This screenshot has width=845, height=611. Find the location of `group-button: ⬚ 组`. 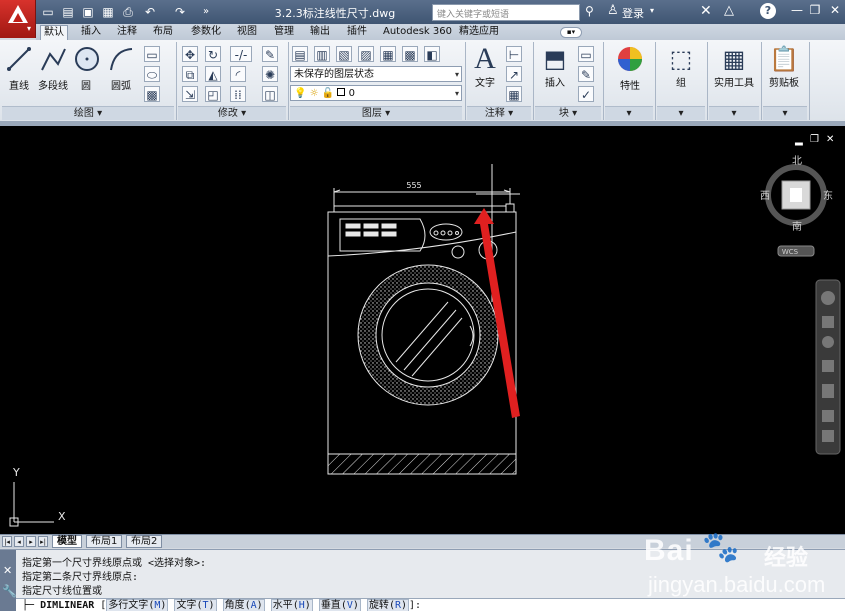

group-button: ⬚ 组 is located at coordinates (681, 66).